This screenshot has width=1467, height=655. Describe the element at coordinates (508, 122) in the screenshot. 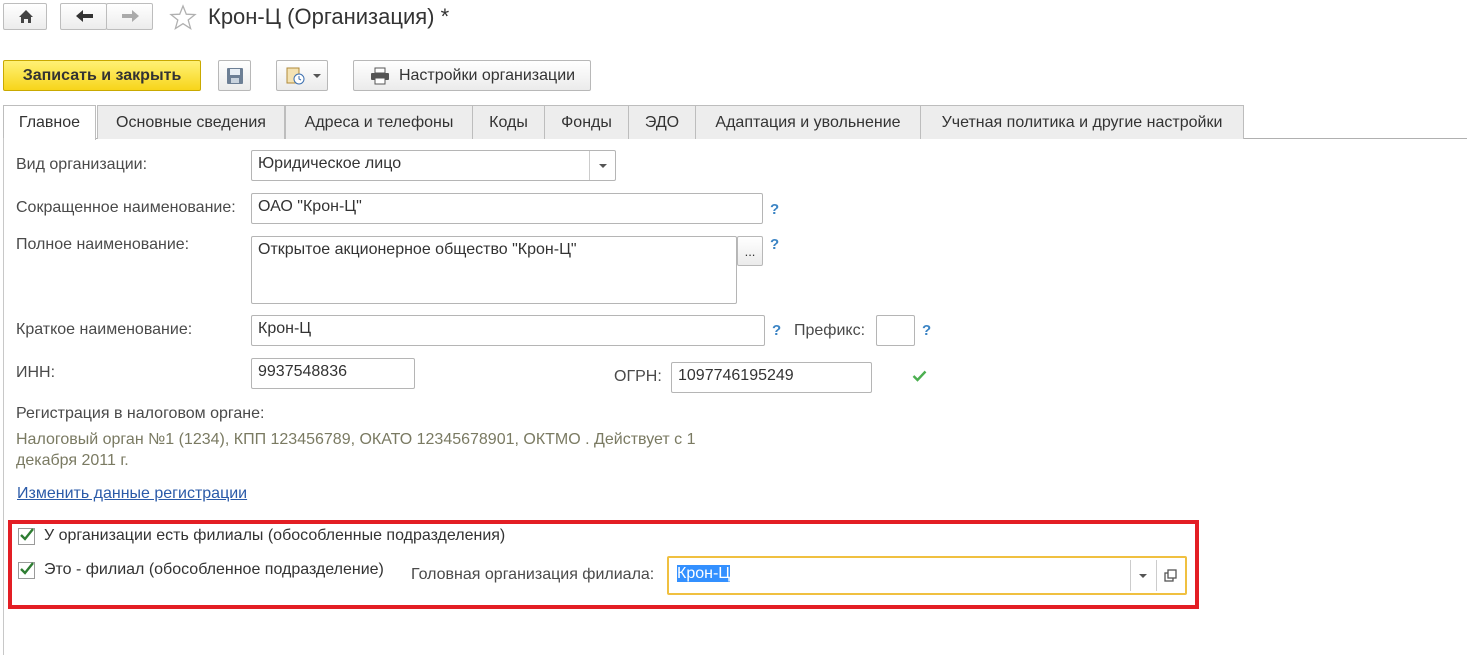

I see `tab-codes: Коды` at that location.